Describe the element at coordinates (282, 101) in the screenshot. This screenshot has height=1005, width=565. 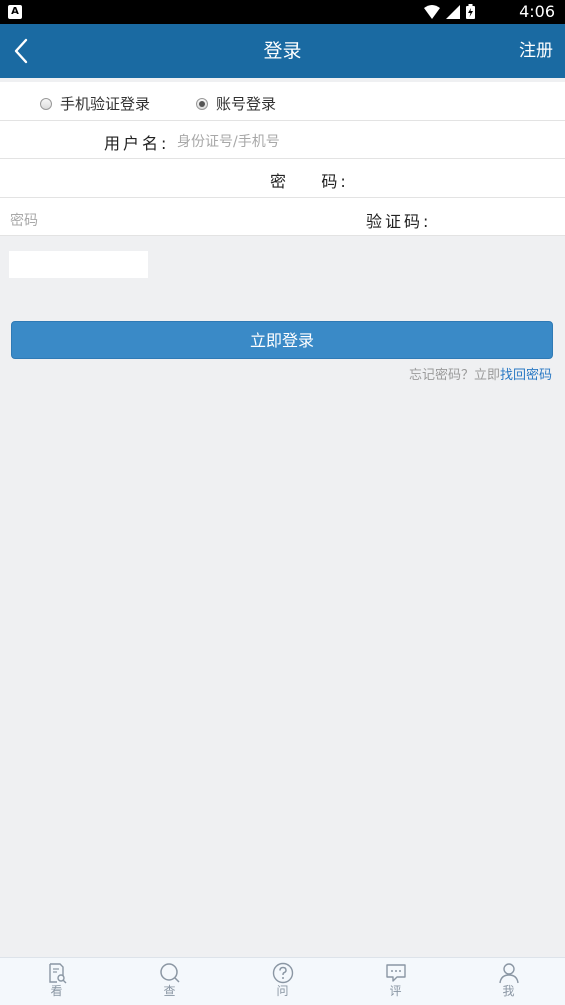
I see `login-mode-selector: 手机验证登录 账号登录` at that location.